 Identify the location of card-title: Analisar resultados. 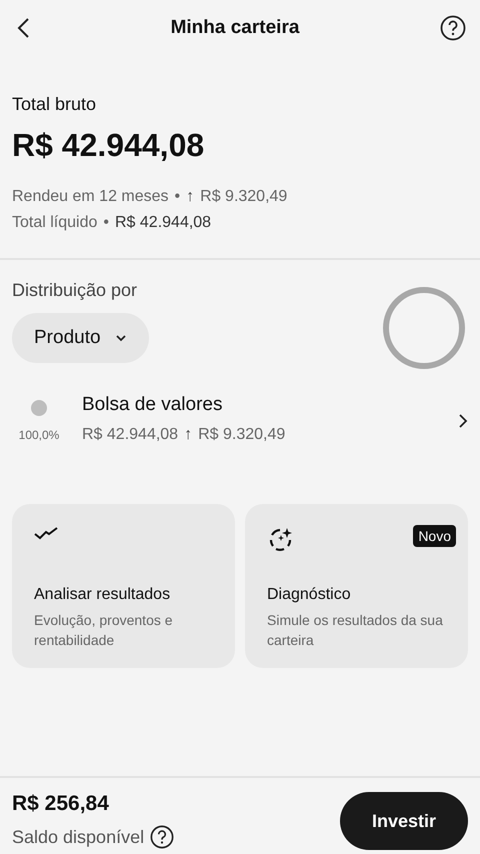
(103, 595).